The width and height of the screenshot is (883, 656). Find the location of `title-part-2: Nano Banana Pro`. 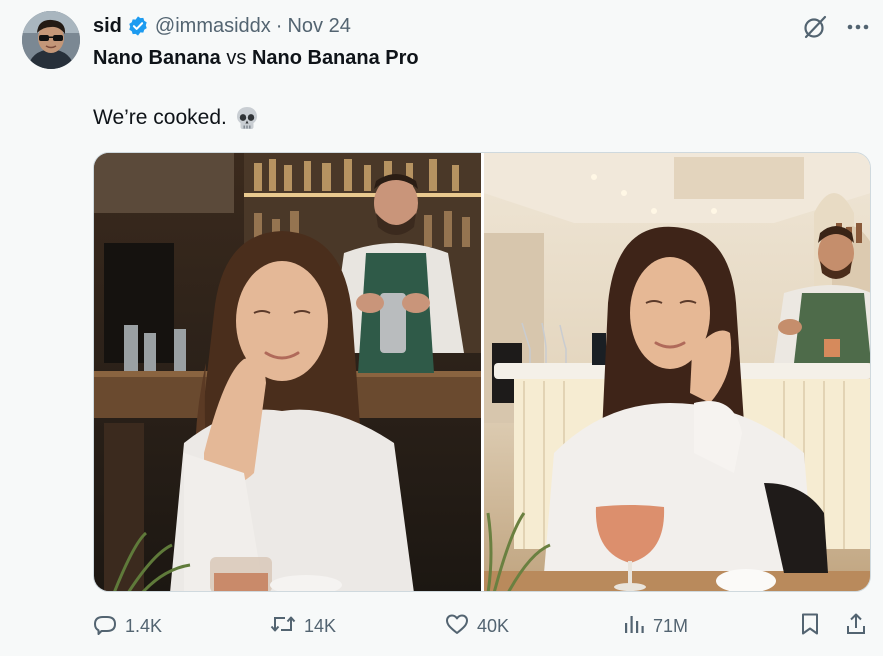

title-part-2: Nano Banana Pro is located at coordinates (335, 58).